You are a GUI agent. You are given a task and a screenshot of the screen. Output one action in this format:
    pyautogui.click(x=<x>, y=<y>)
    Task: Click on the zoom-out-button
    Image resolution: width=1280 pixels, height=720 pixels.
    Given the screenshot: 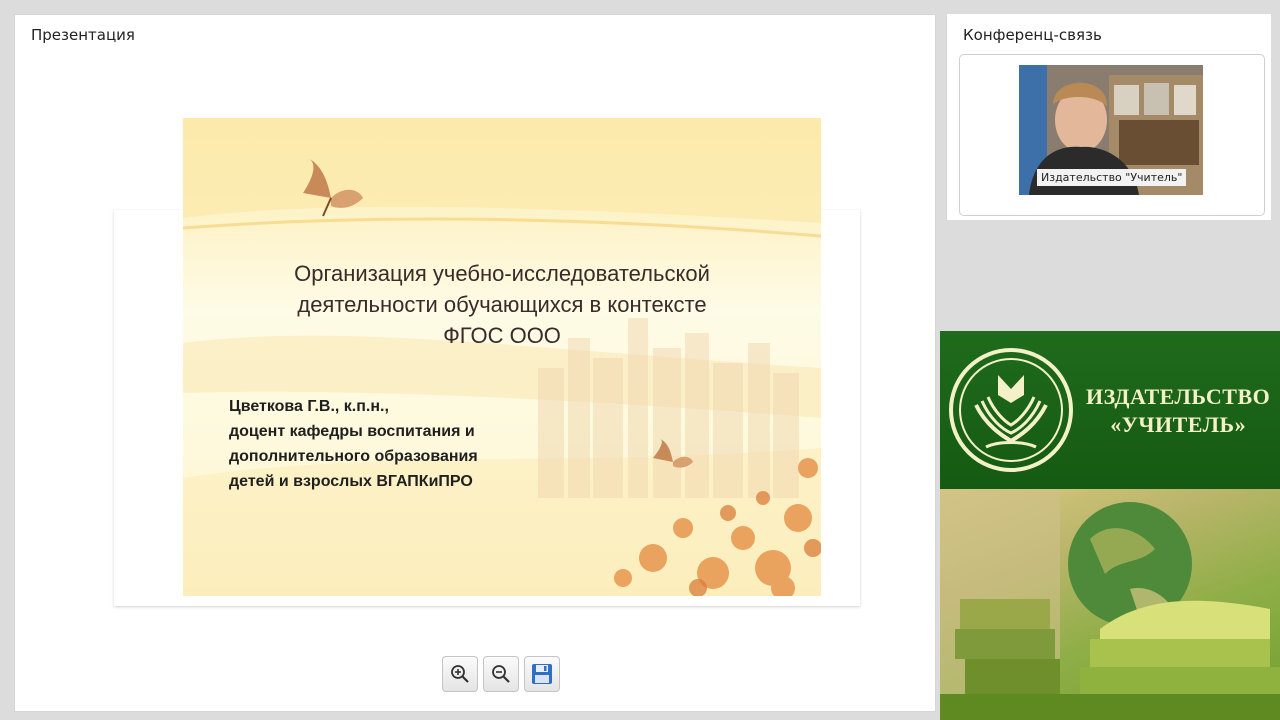 What is the action you would take?
    pyautogui.click(x=501, y=674)
    